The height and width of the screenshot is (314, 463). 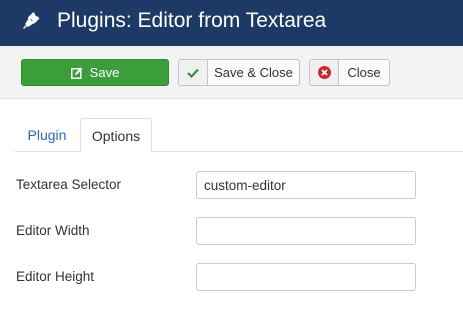 I want to click on save-and-close-button: Save & Close, so click(x=239, y=72).